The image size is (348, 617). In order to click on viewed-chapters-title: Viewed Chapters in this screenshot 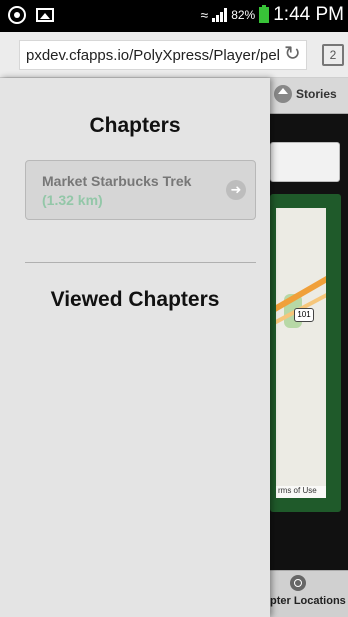, I will do `click(135, 299)`.